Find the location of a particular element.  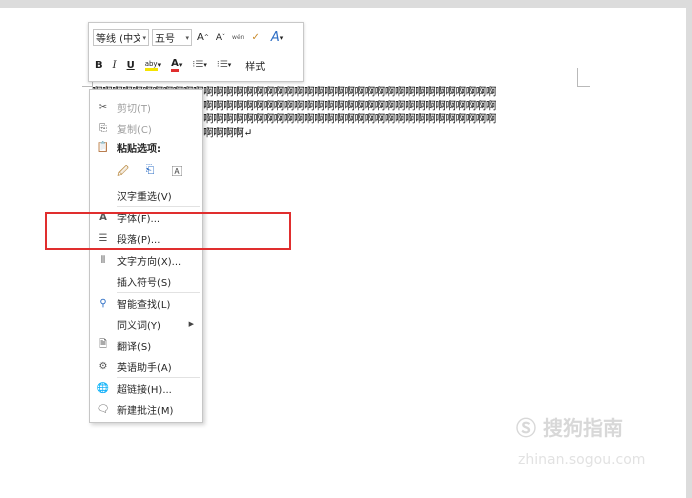

menu-item-translate: 🗎 翻译(S) is located at coordinates (146, 345).